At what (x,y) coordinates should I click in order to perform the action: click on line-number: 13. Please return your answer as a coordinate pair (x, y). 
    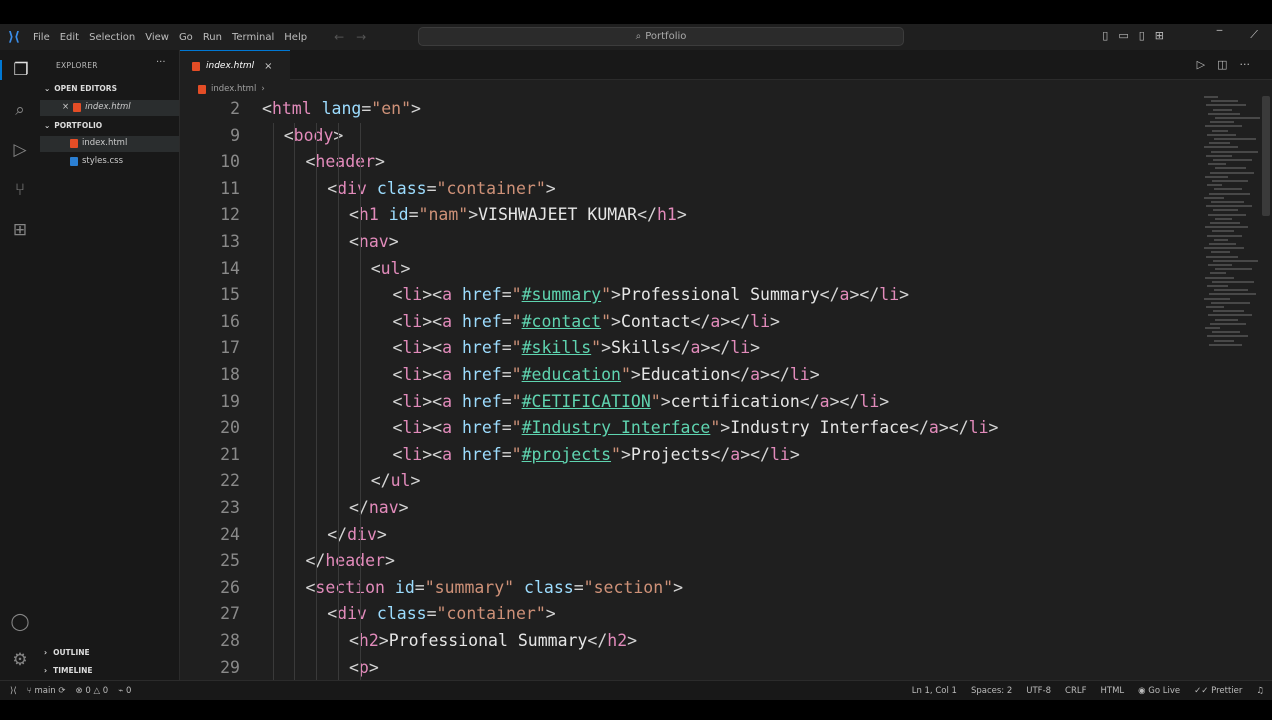
    Looking at the image, I should click on (210, 241).